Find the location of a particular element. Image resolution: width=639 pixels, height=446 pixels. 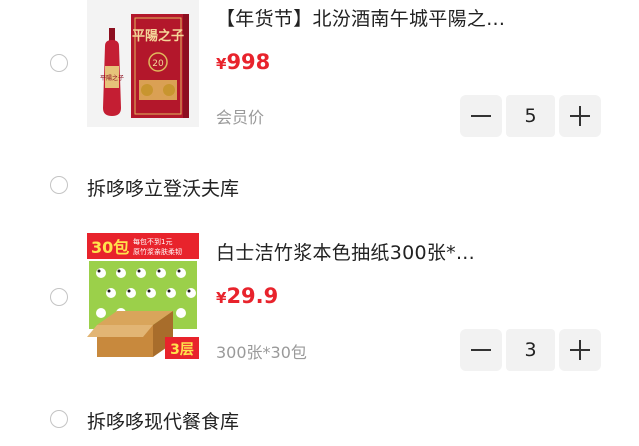

product-image-tissue: 30包 每包不到1元 原竹浆亲肤柔韧 3层 is located at coordinates (143, 296).